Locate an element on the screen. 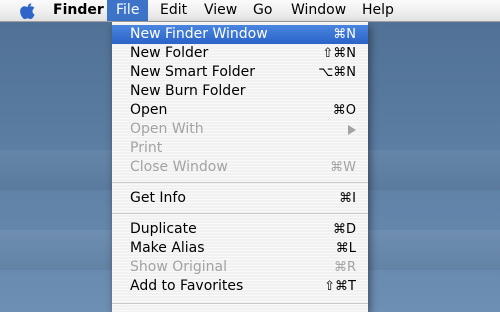  menu-edit: Edit is located at coordinates (173, 10).